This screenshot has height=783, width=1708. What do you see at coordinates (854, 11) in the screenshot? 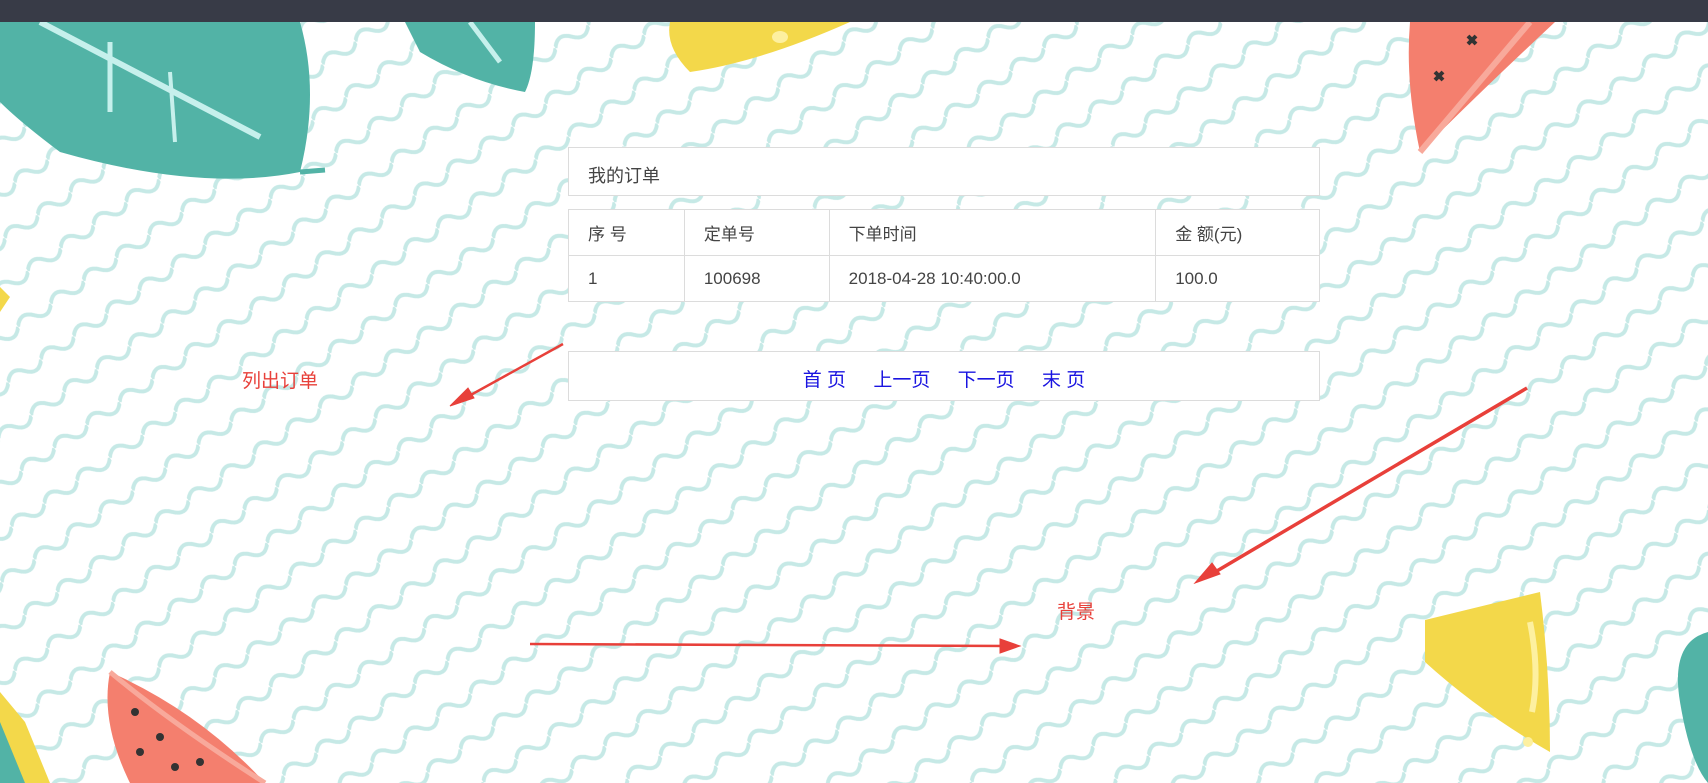
I see `browser-top-bar` at bounding box center [854, 11].